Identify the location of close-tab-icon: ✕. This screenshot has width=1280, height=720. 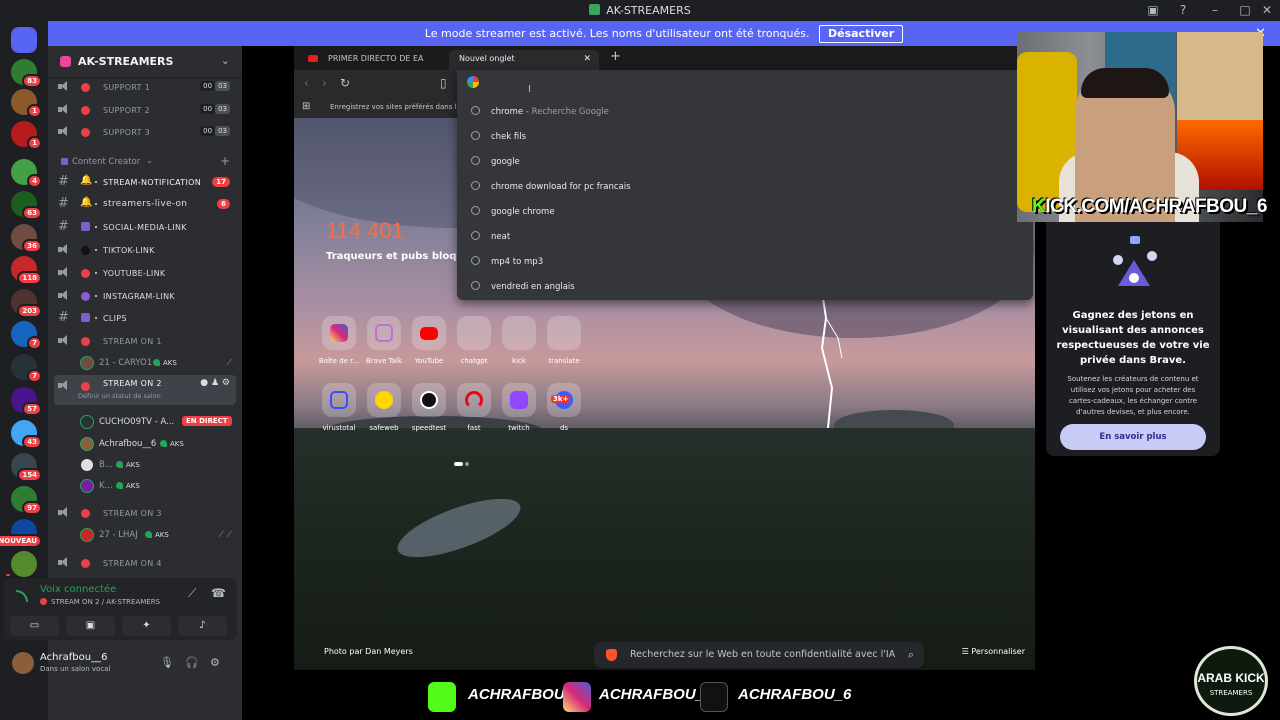
(587, 59).